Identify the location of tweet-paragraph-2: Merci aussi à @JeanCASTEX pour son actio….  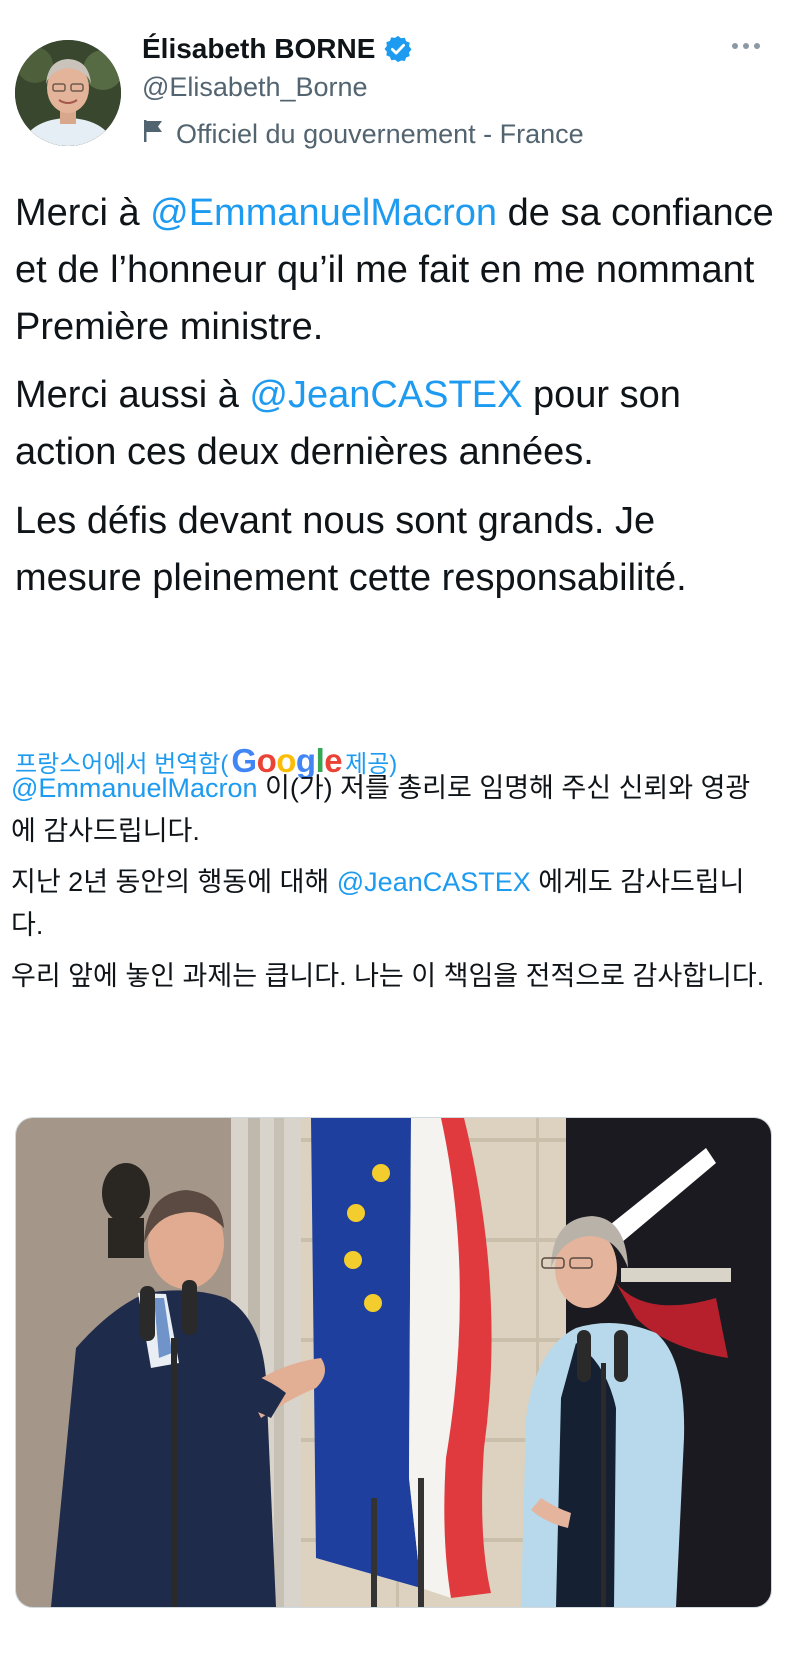
(395, 424).